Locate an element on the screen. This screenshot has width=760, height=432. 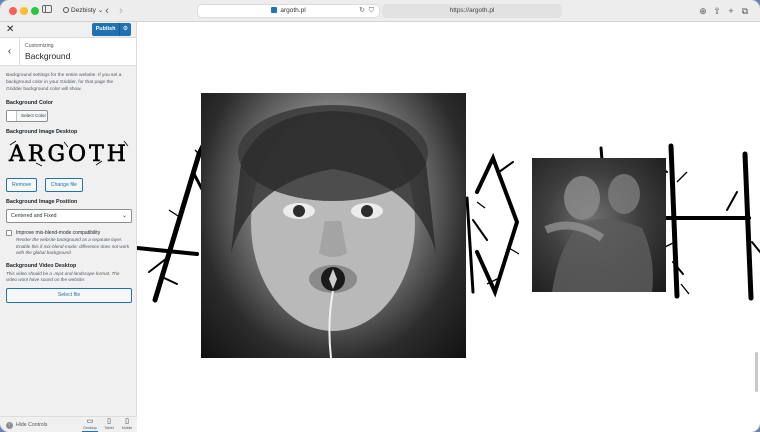
device-label: Mobile is located at coordinates (127, 428).